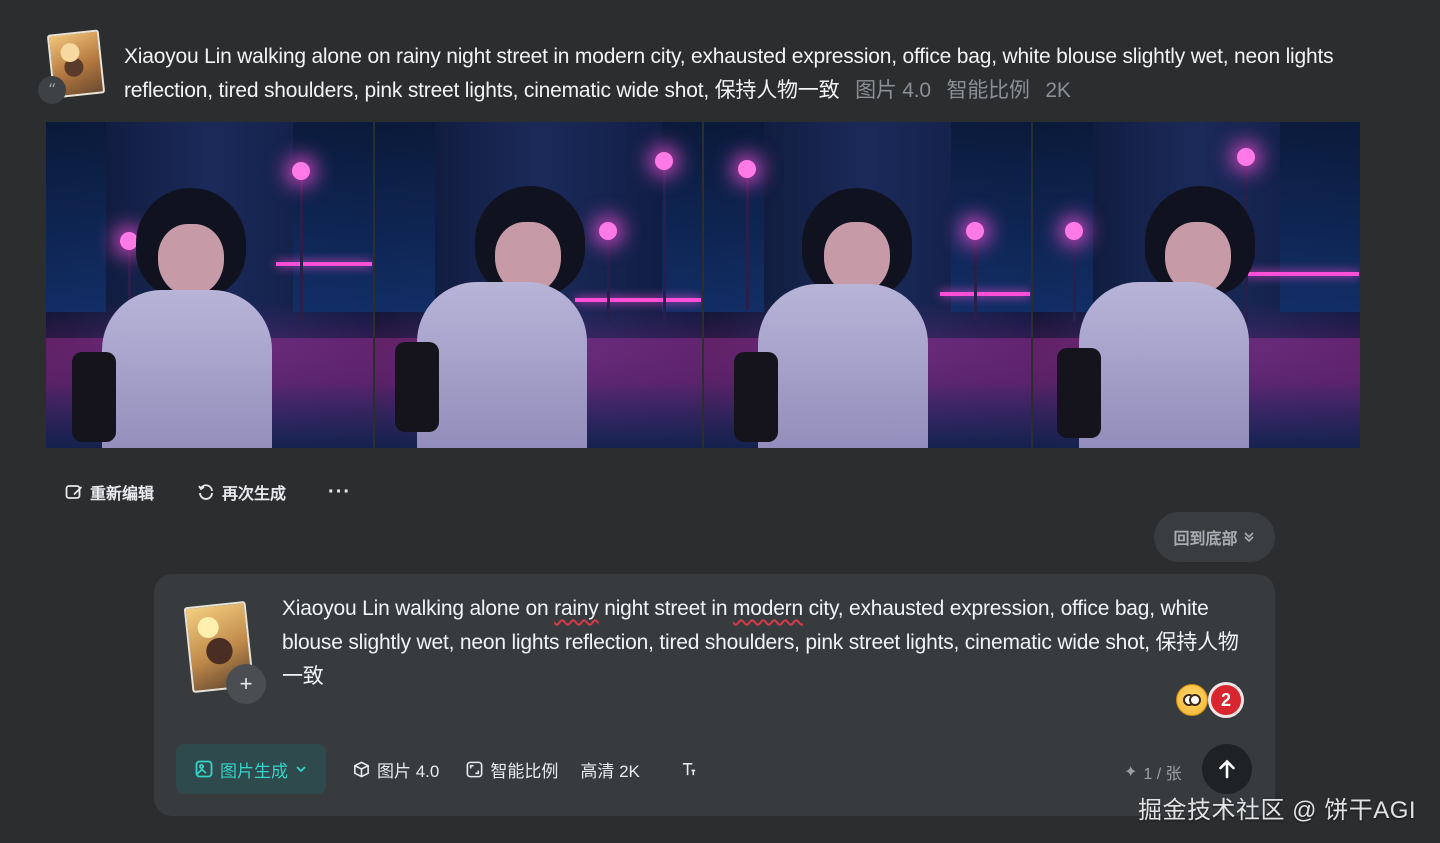 Image resolution: width=1440 pixels, height=843 pixels. I want to click on model-select: 图片 4.0, so click(395, 769).